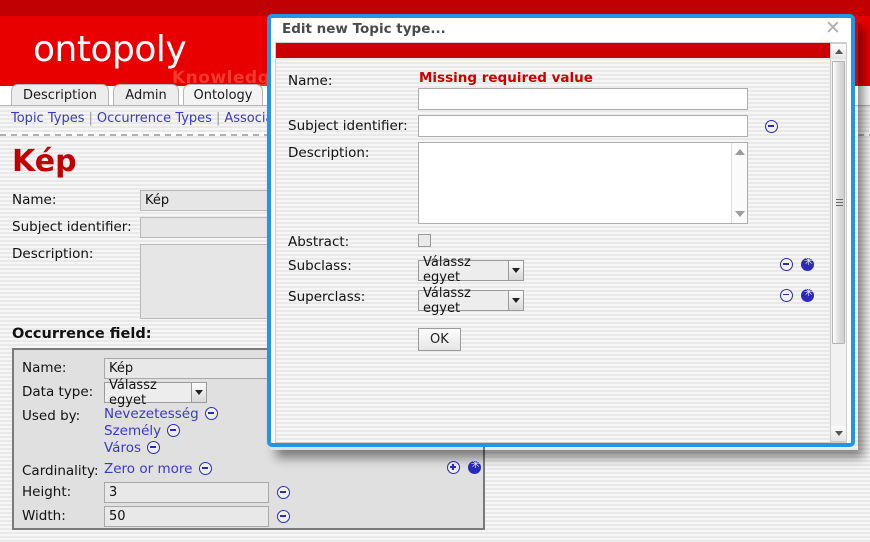 The height and width of the screenshot is (542, 870). I want to click on abstract-checkbox, so click(424, 240).